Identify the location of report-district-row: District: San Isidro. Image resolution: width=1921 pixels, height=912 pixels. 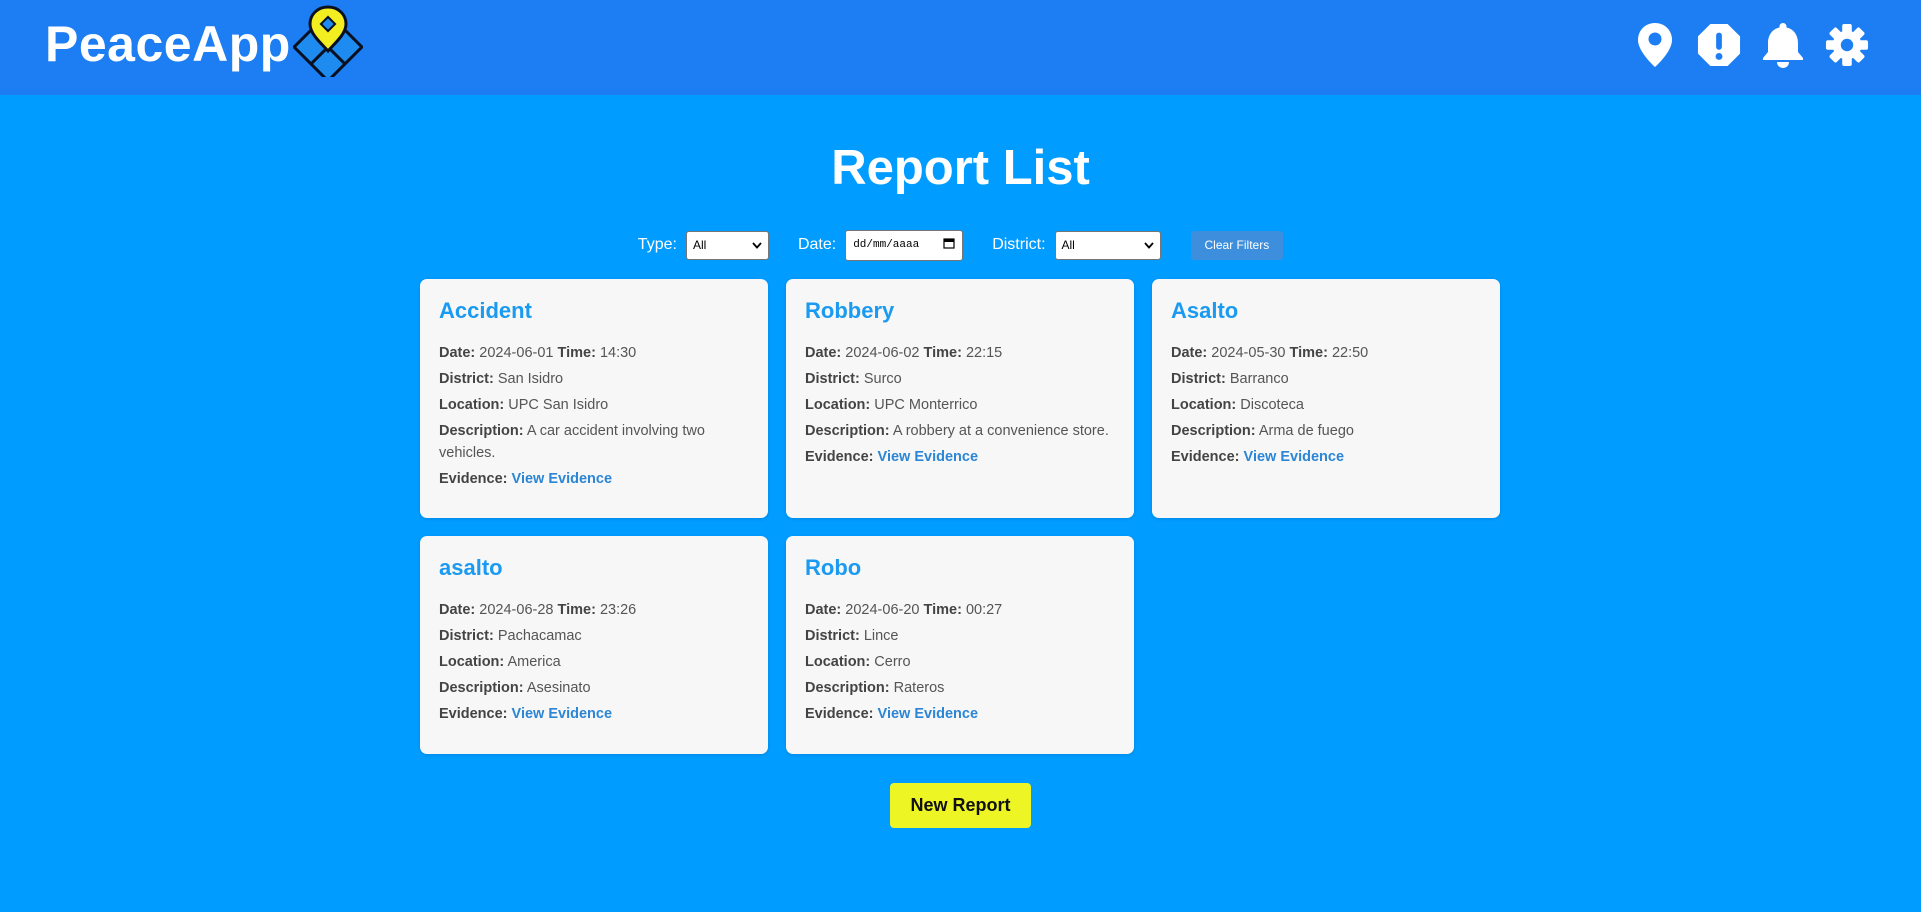
(594, 379).